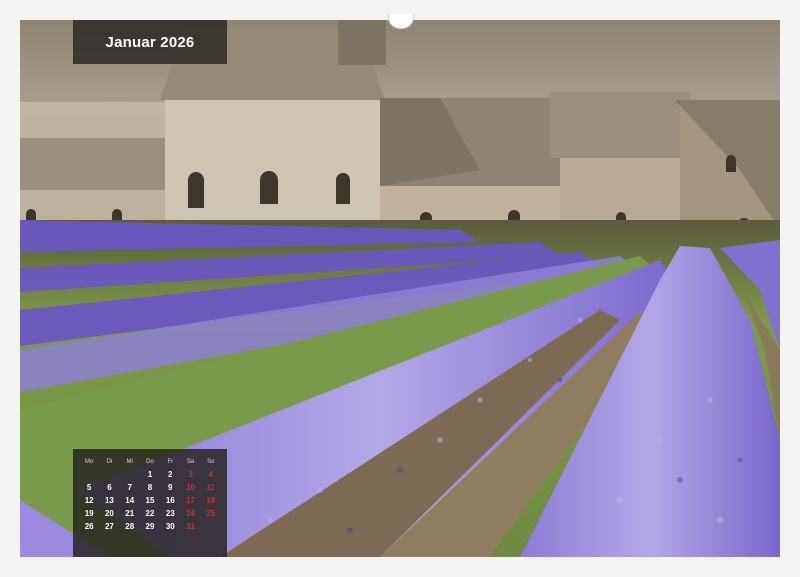 Image resolution: width=800 pixels, height=577 pixels. Describe the element at coordinates (150, 462) in the screenshot. I see `weekday-header: Do` at that location.